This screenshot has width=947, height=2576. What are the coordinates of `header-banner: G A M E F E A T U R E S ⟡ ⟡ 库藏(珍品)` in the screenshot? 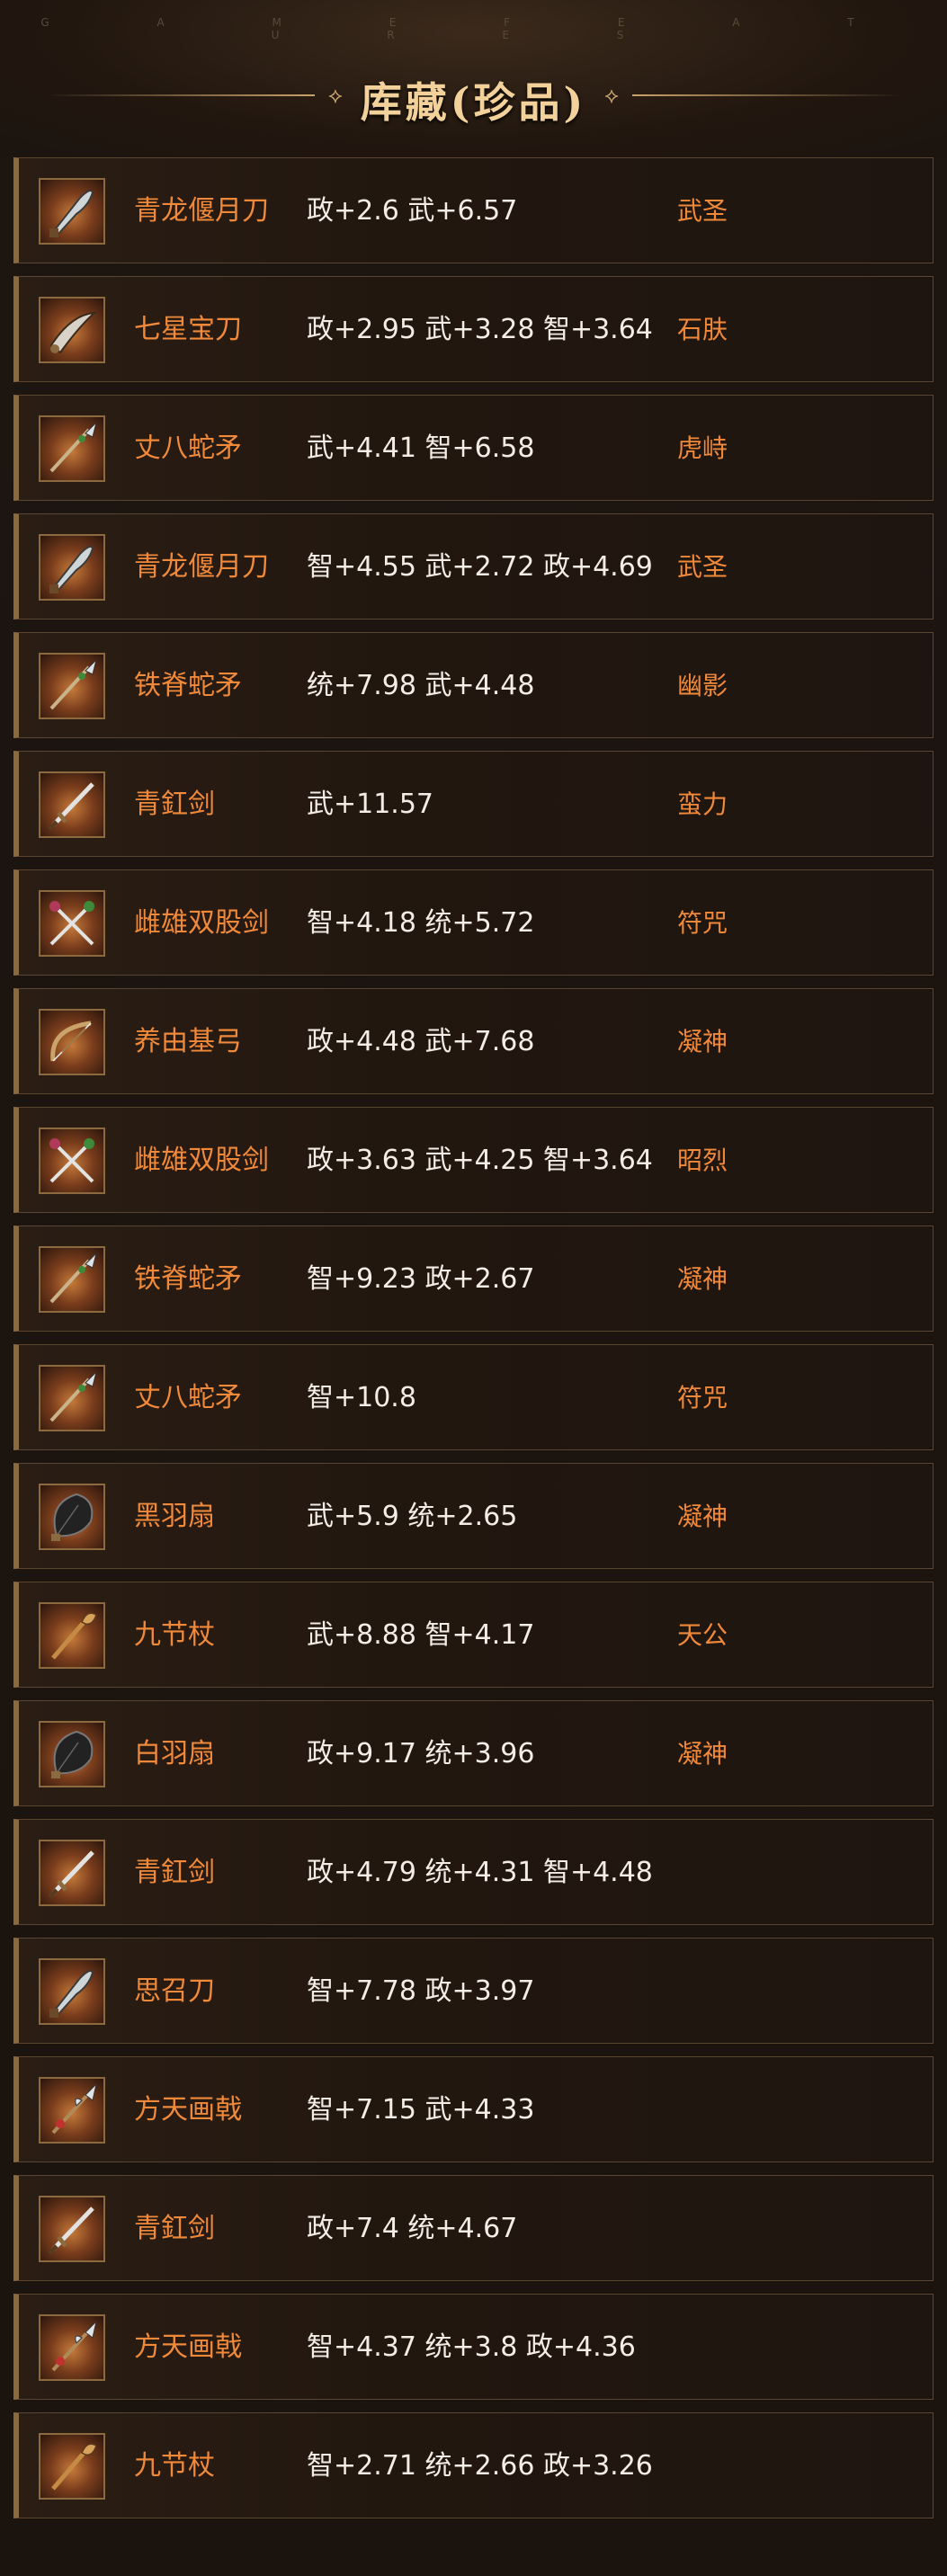 It's located at (473, 78).